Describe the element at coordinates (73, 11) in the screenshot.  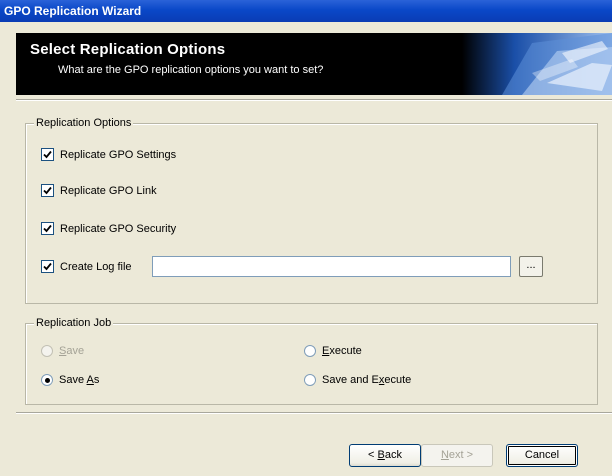
I see `window-title: GPO Replication Wizard` at that location.